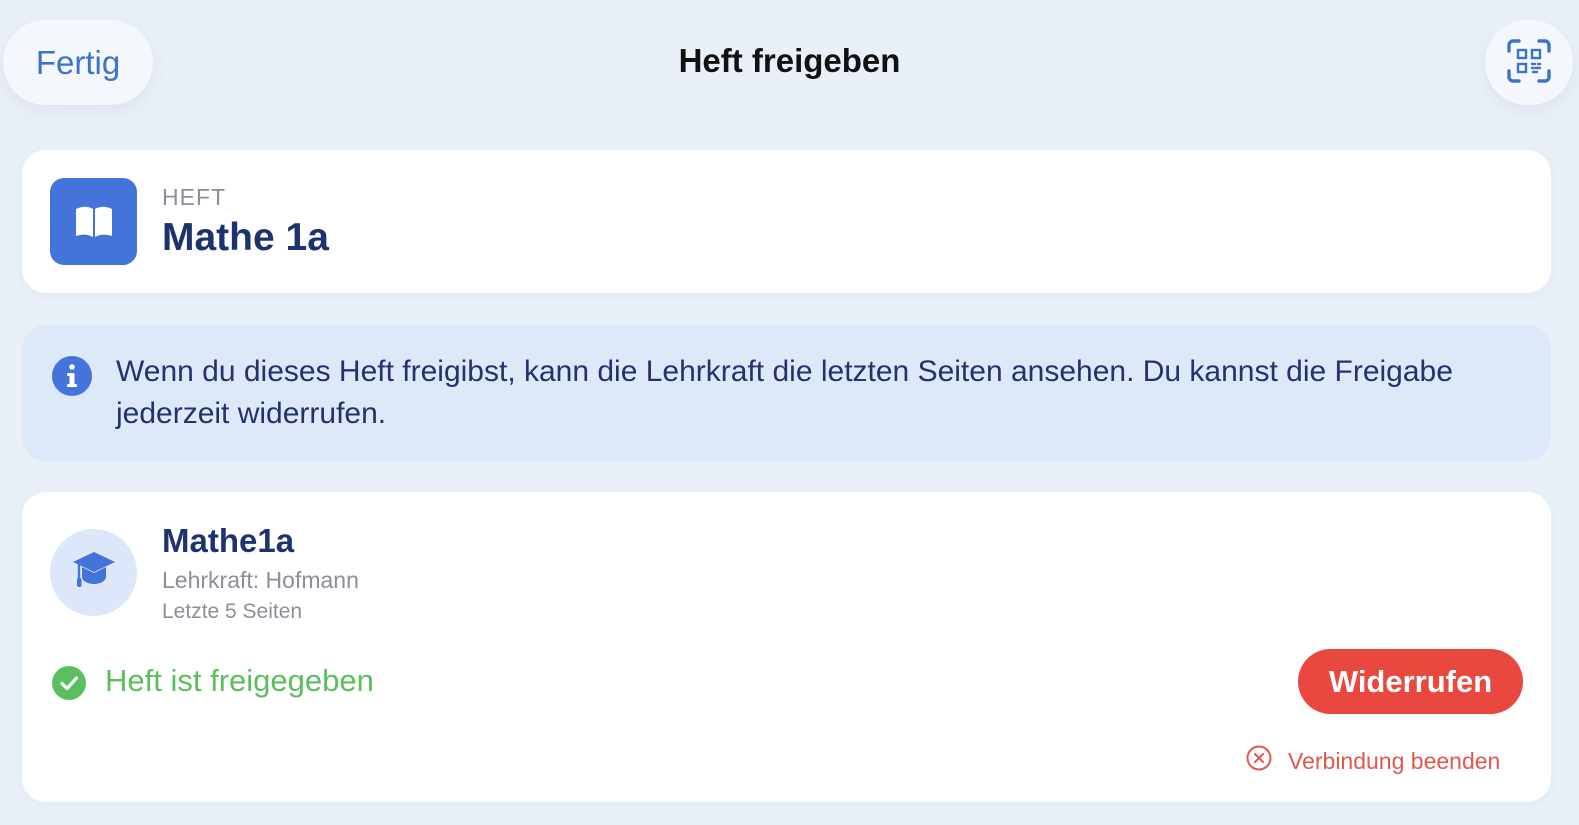 The height and width of the screenshot is (825, 1579). I want to click on class-teacher: Lehrkraft: Hofmann, so click(260, 580).